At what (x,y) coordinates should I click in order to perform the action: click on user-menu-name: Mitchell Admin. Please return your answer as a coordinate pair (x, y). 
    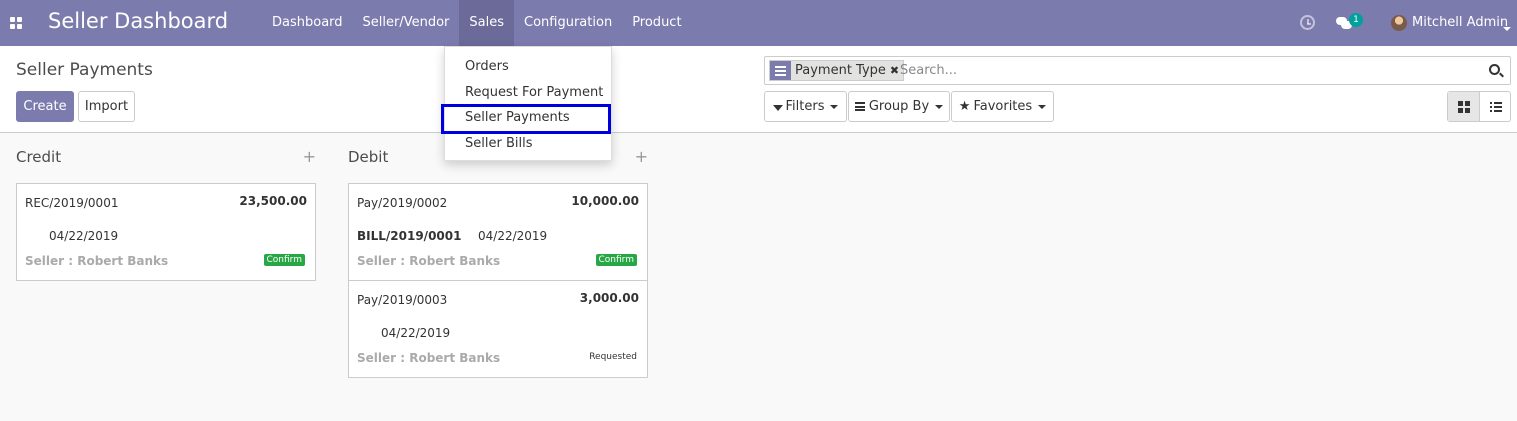
    Looking at the image, I should click on (1460, 22).